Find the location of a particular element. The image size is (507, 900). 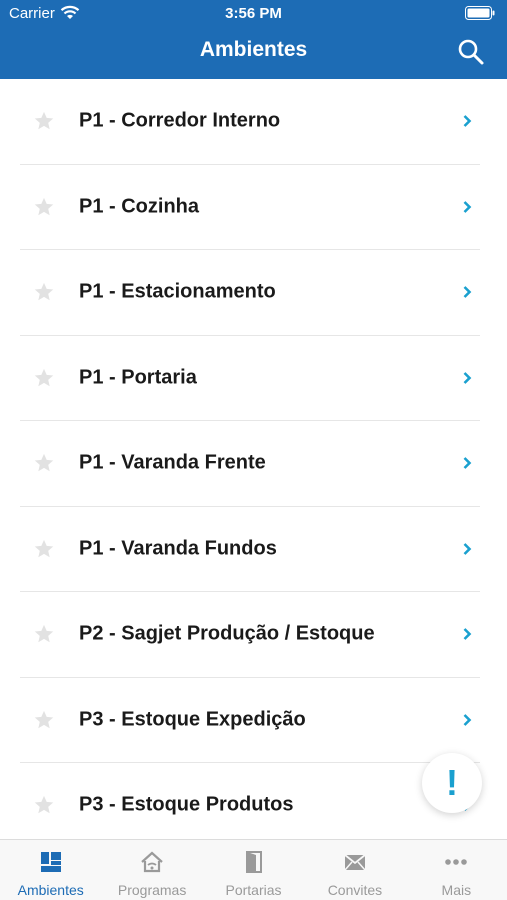

grid-icon is located at coordinates (50, 862).